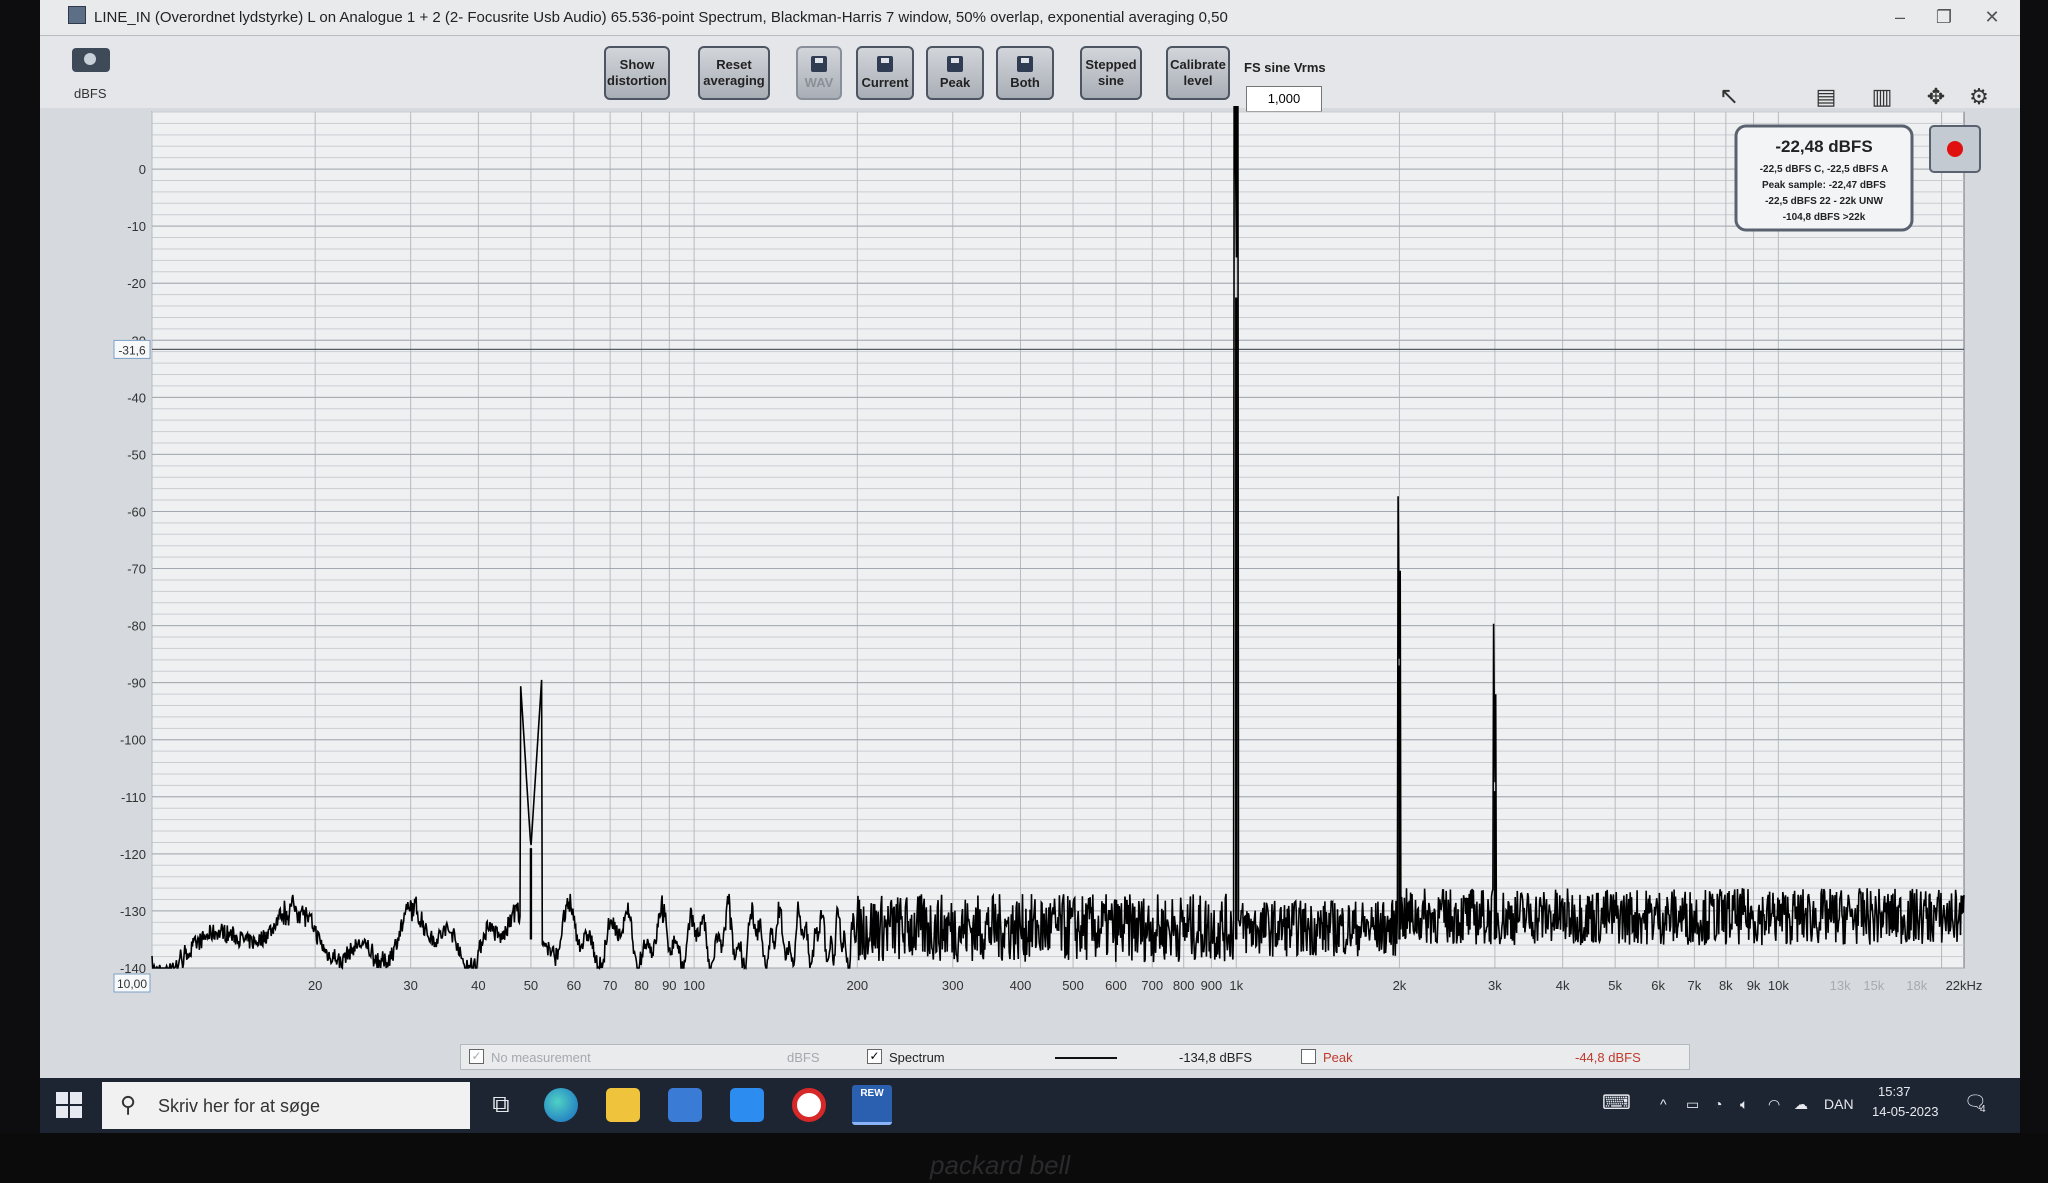  What do you see at coordinates (1073, 985) in the screenshot?
I see `x-tick-label: 500` at bounding box center [1073, 985].